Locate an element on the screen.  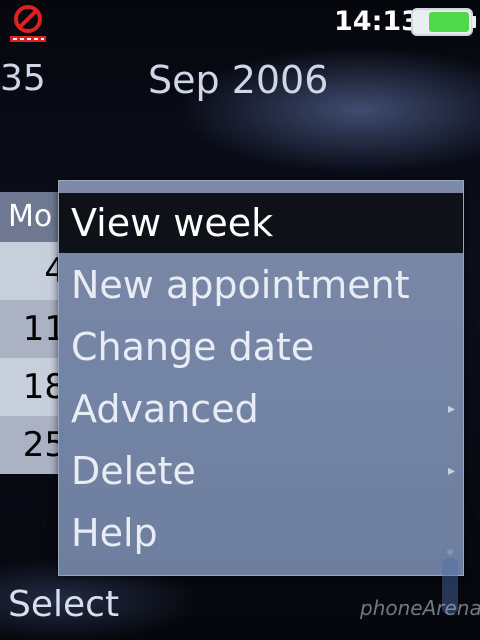
menu-item-advanced: Advanced ▸ is located at coordinates (261, 409).